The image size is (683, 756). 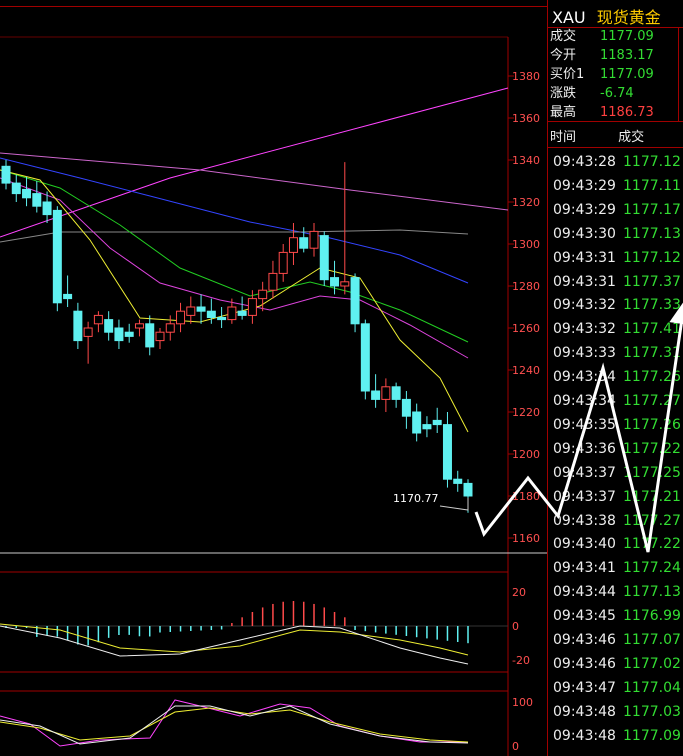 What do you see at coordinates (652, 424) in the screenshot?
I see `tick-price: 1177.26` at bounding box center [652, 424].